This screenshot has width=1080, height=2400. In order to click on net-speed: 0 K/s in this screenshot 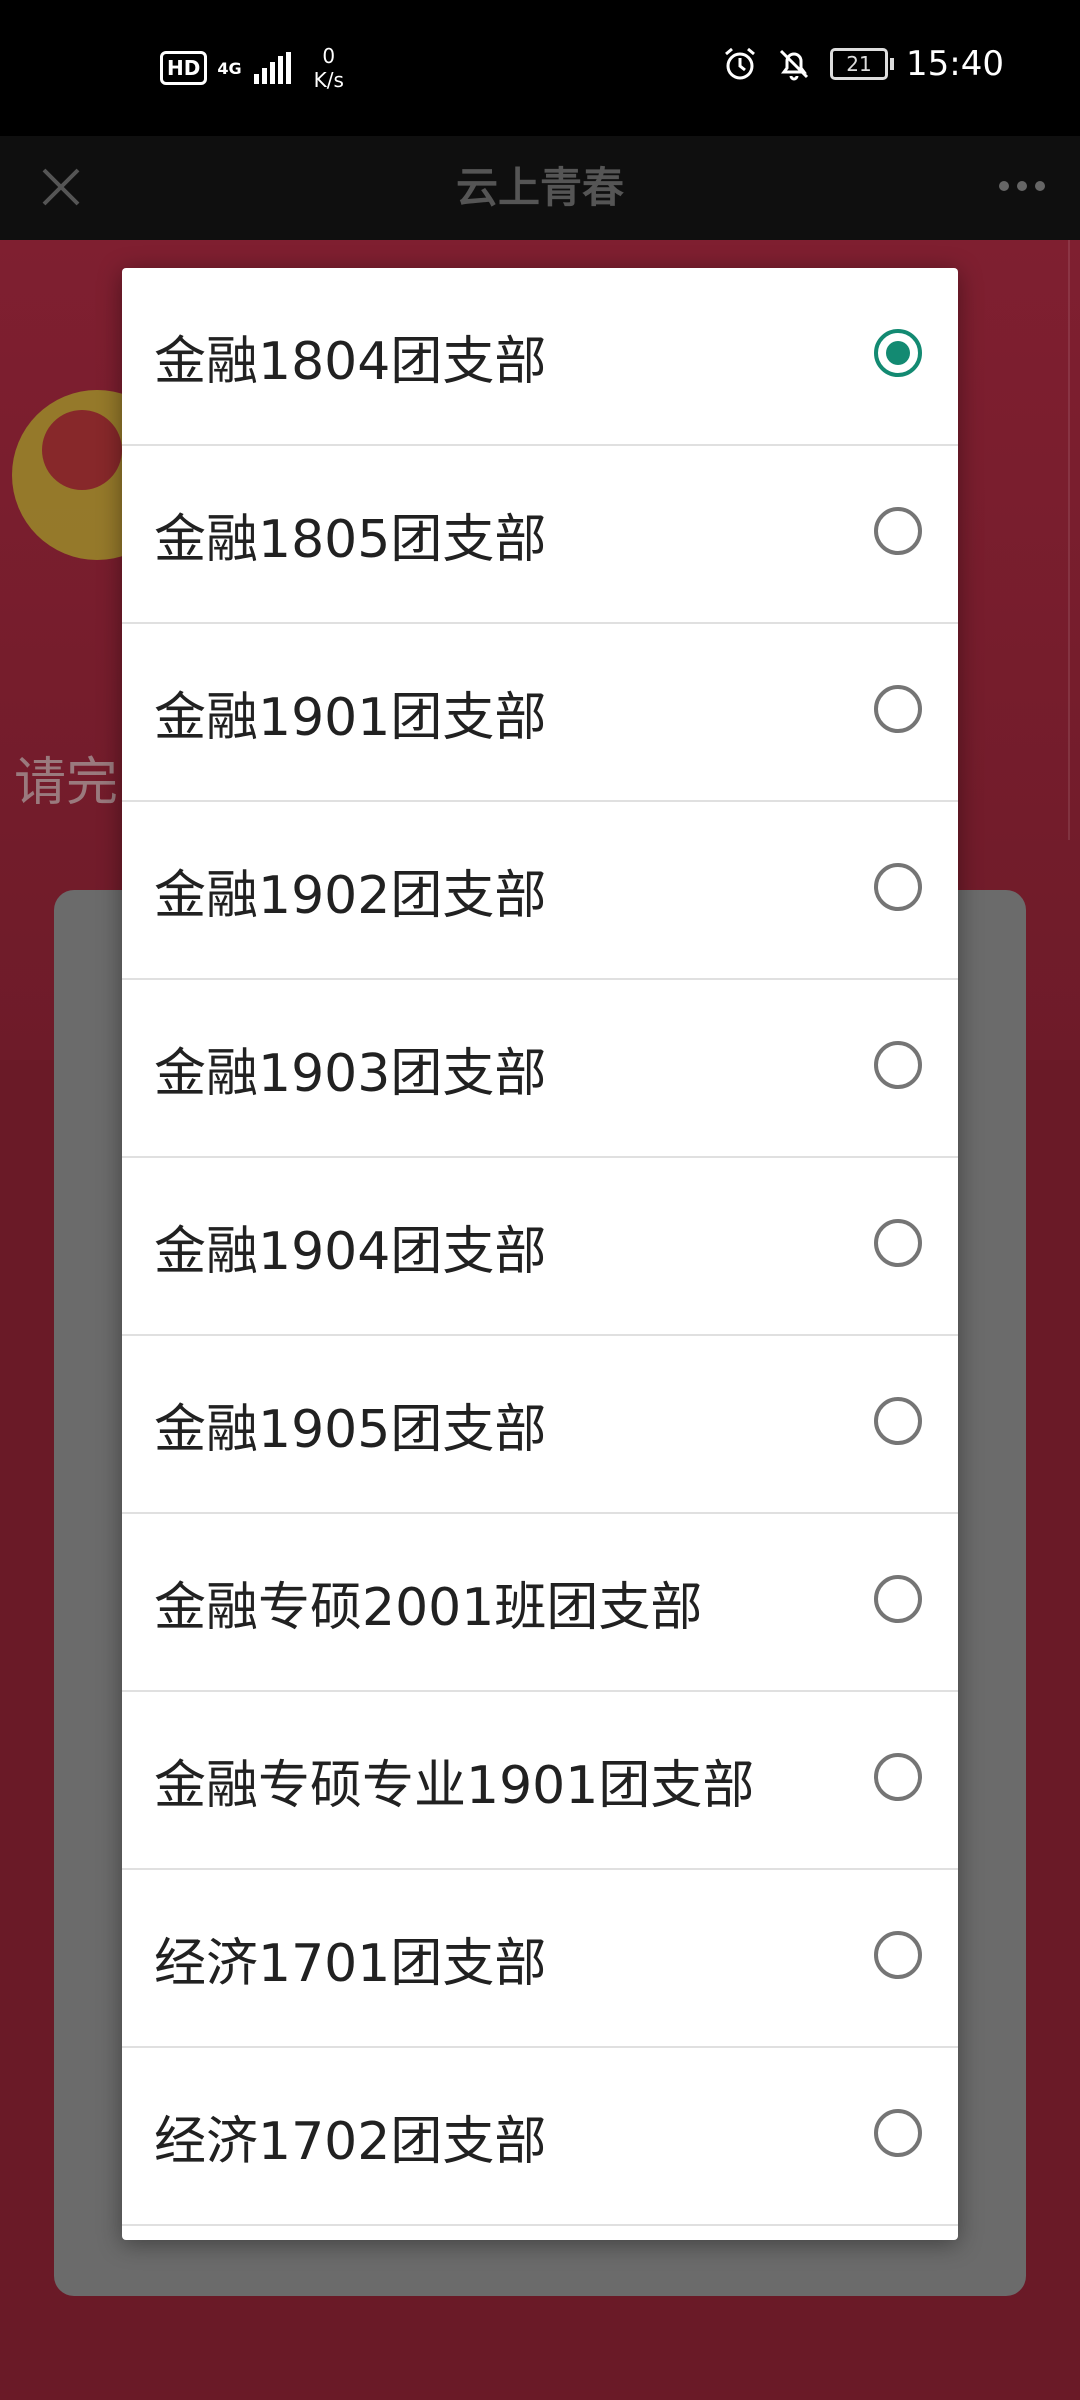, I will do `click(329, 68)`.